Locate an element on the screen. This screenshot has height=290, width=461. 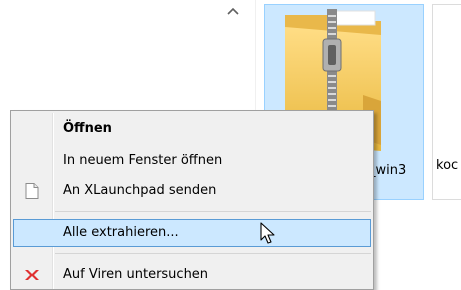
scroll-up-button is located at coordinates (233, 11).